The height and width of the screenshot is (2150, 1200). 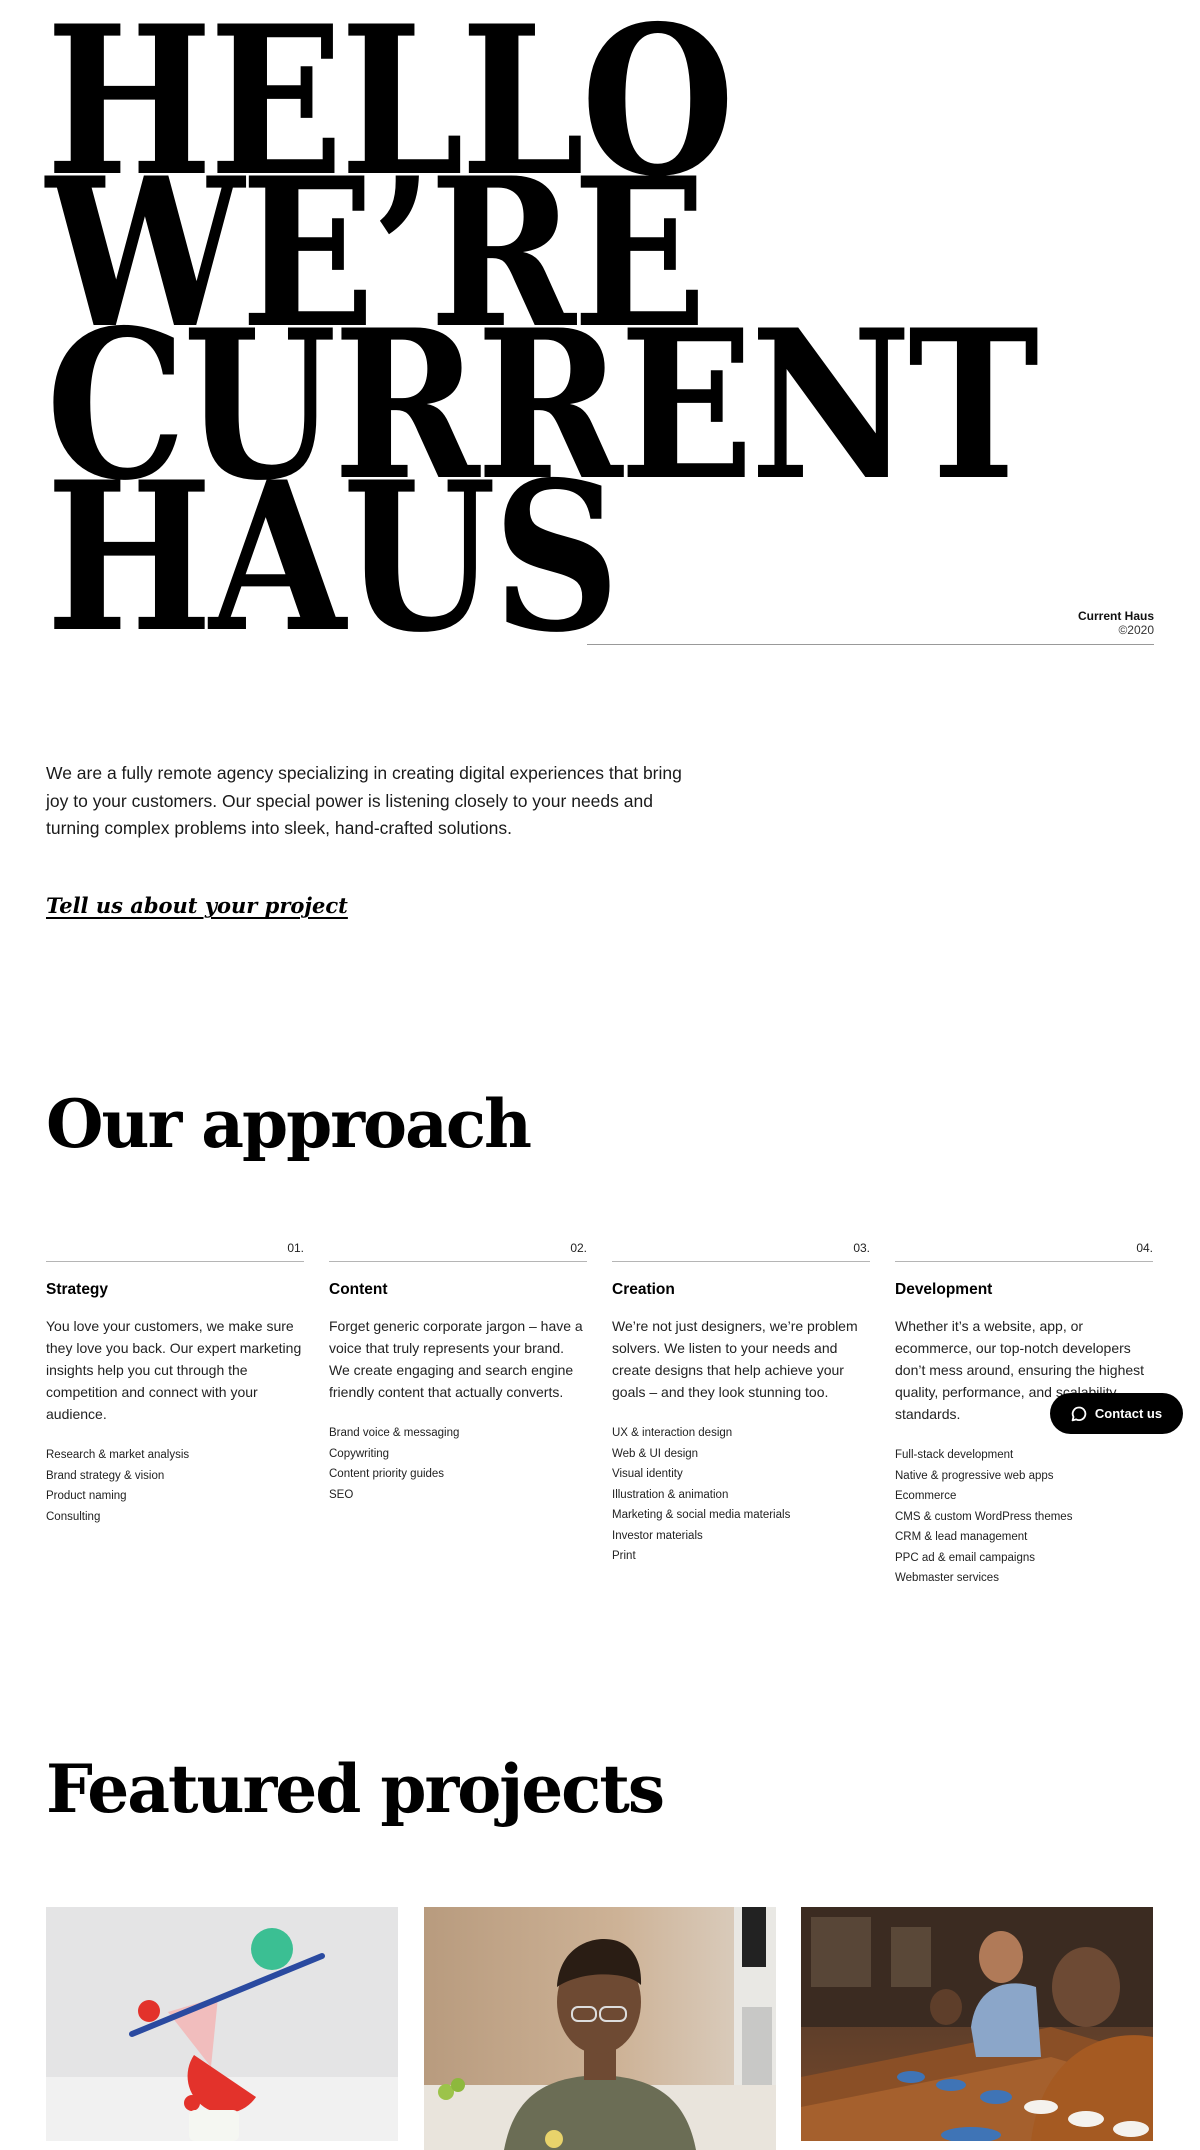 I want to click on hero-credit: Current Haus ©2020, so click(x=1116, y=623).